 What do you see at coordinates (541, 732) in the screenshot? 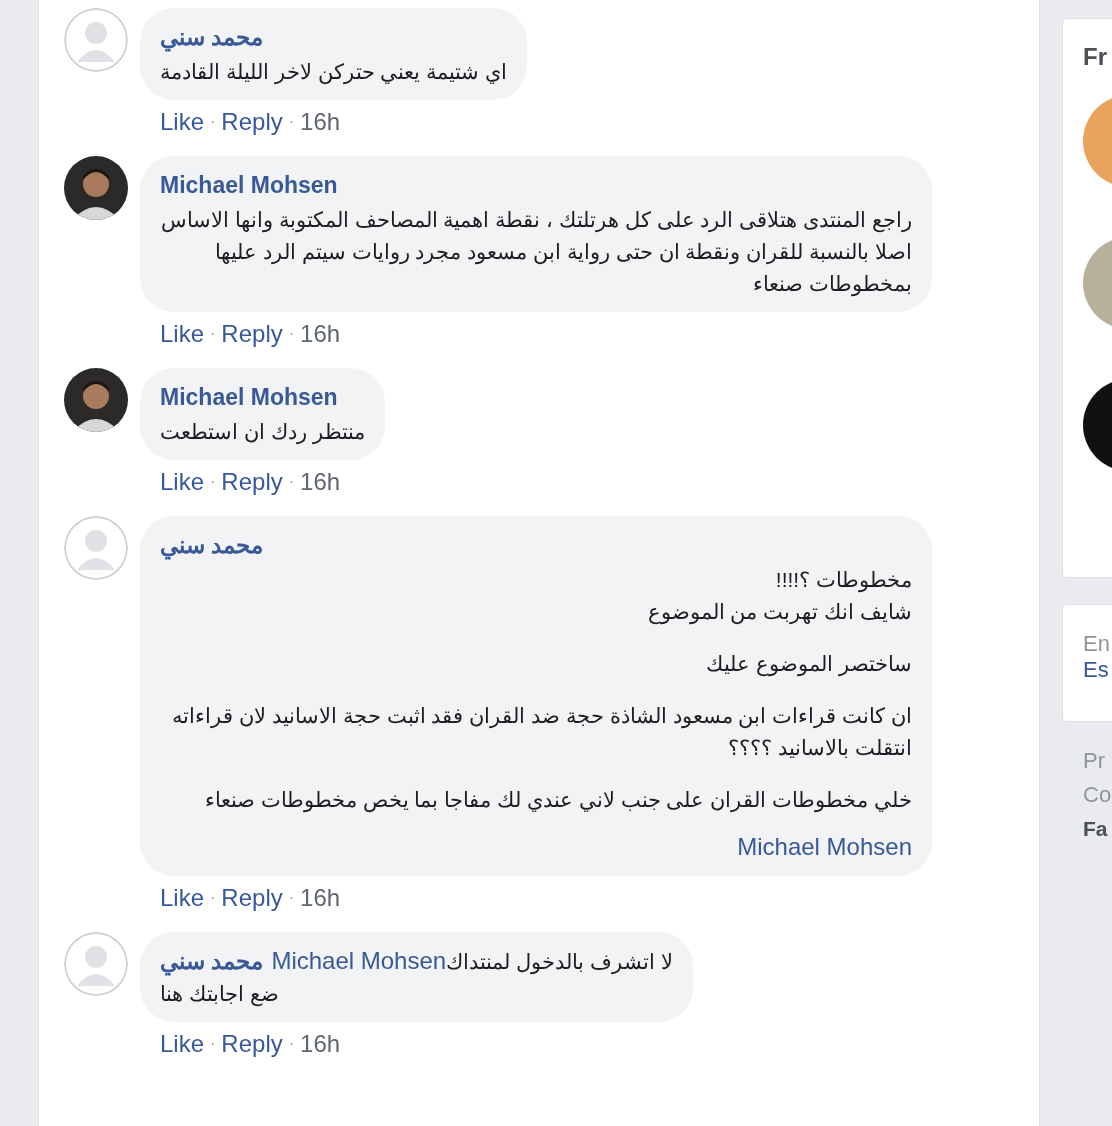
I see `comment-text: ان كانت قراءات ابن مسعود الشاذة حجة ضد القران فقد اثبت حجة الاسانيد لان قراءاته انتقلت بالاسانيد ؟؟؟؟` at bounding box center [541, 732].